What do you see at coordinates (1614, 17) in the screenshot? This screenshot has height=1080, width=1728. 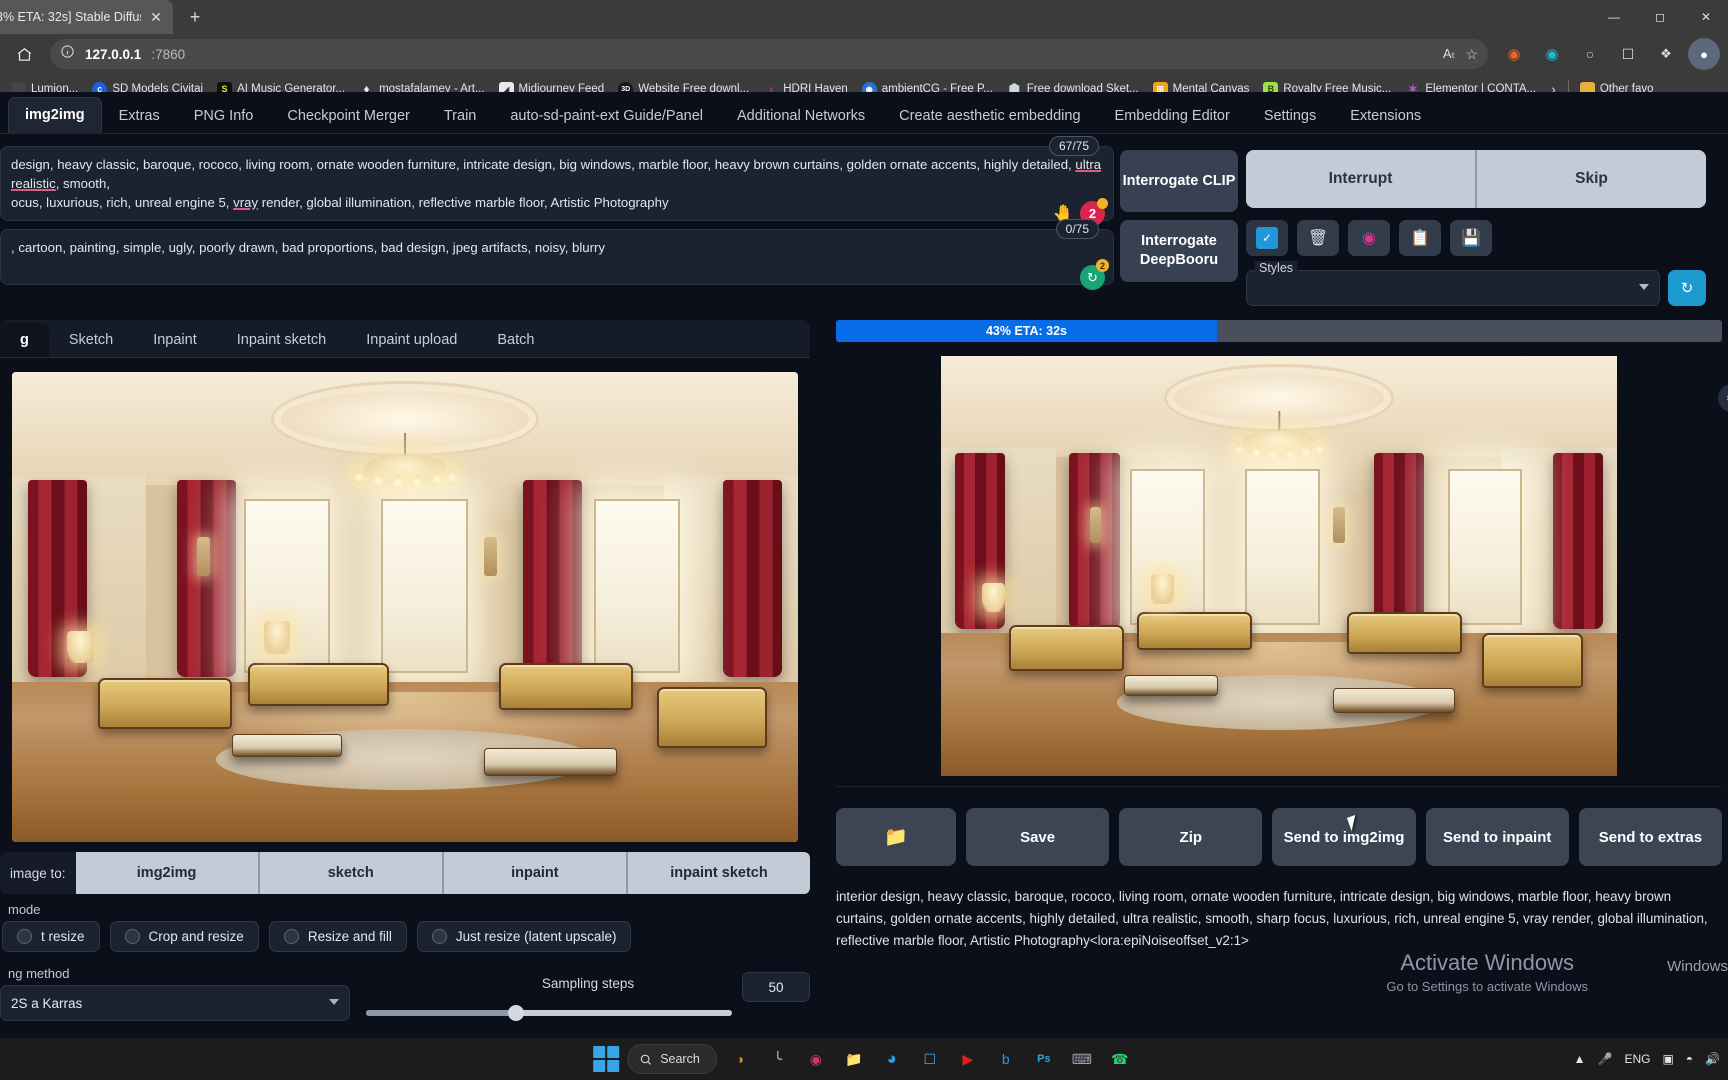 I see `minimize-window-button: —` at bounding box center [1614, 17].